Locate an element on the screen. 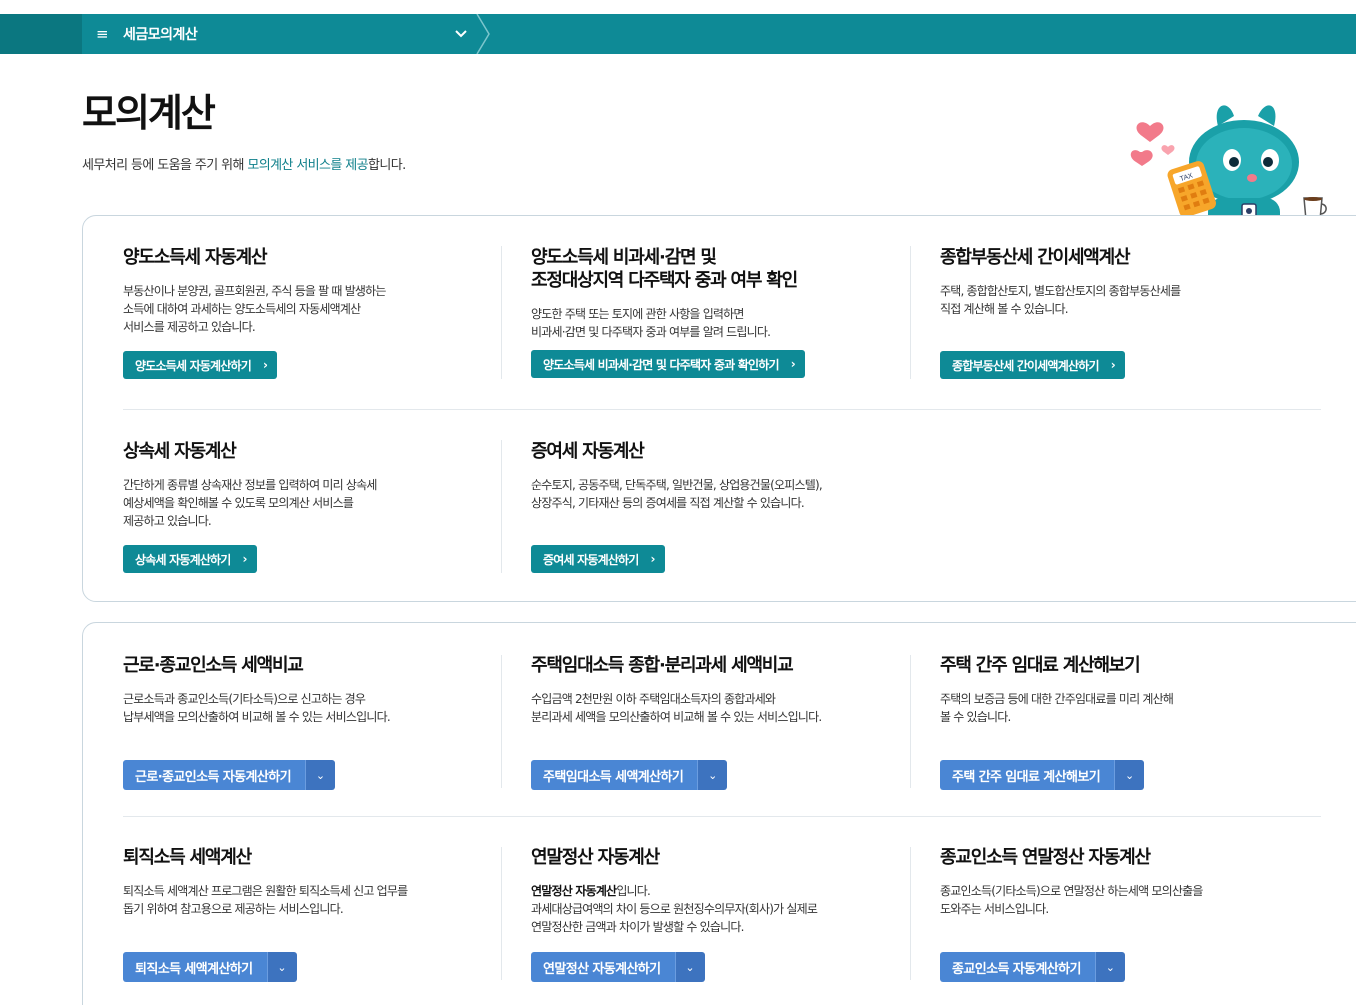  hamburger-icon: ≡ is located at coordinates (102, 34).